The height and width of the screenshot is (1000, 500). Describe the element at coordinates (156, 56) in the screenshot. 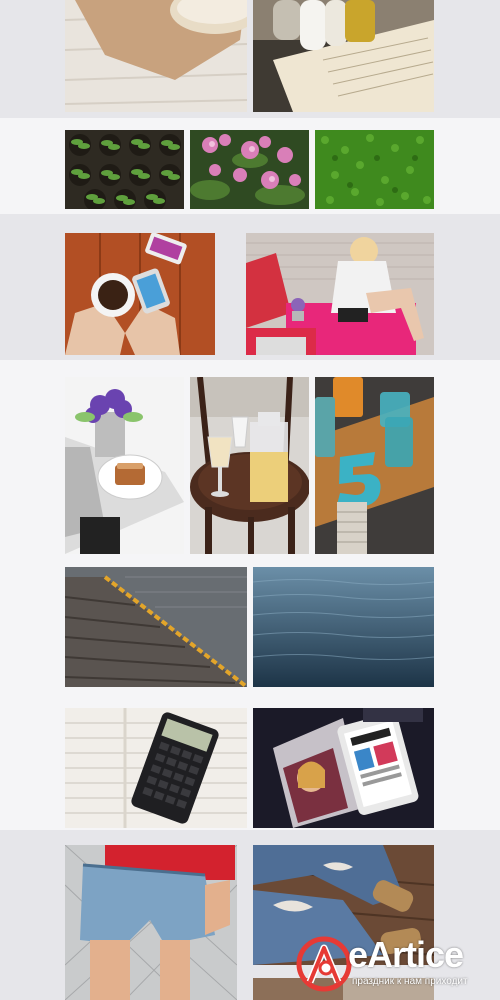

I see `bread-on-paper-photo` at that location.